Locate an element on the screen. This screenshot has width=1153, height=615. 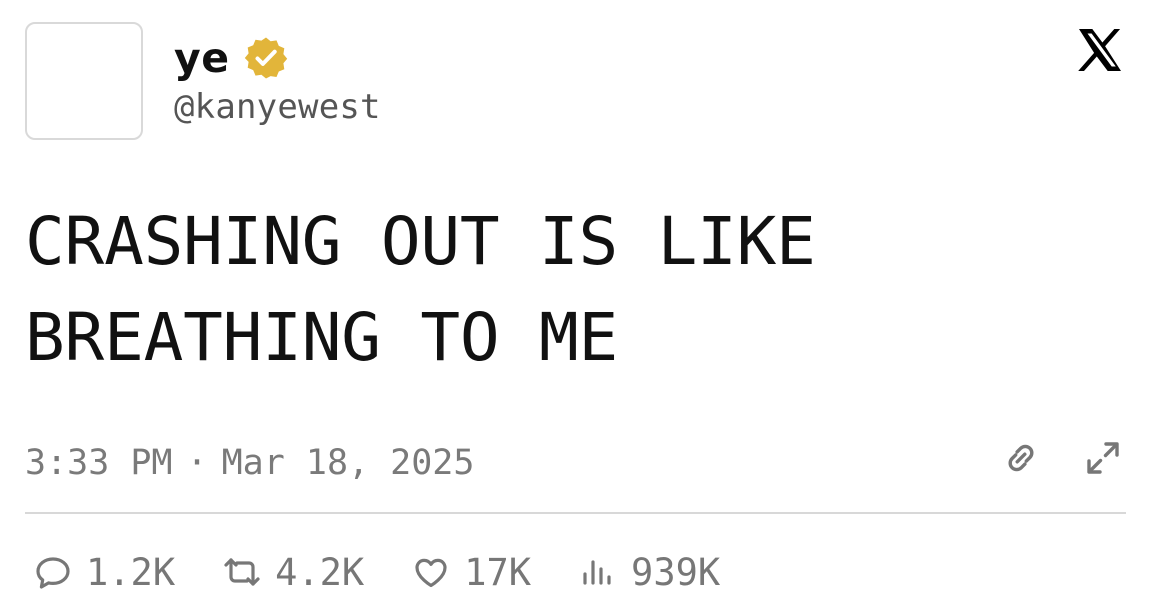
like-stat: 17K is located at coordinates (470, 572).